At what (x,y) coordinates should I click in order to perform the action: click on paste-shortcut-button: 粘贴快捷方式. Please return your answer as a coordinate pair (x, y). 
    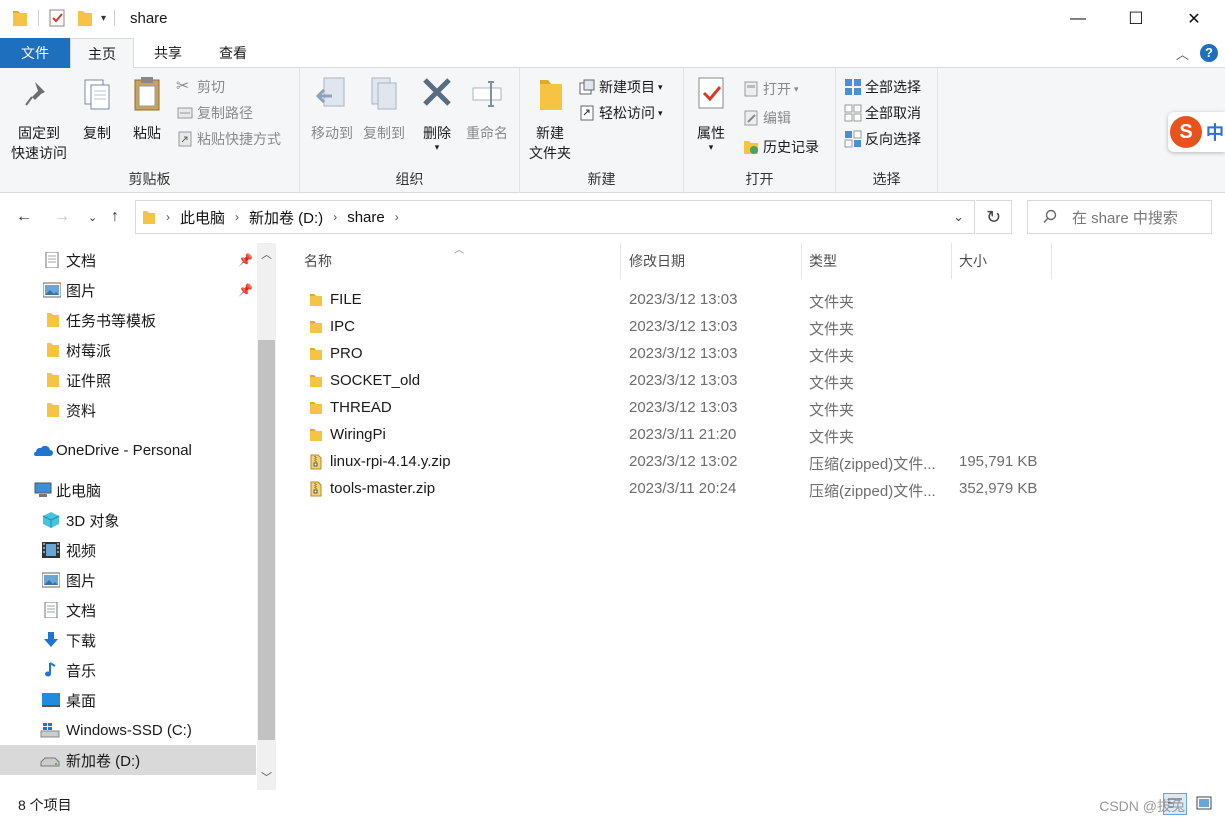
    Looking at the image, I should click on (228, 139).